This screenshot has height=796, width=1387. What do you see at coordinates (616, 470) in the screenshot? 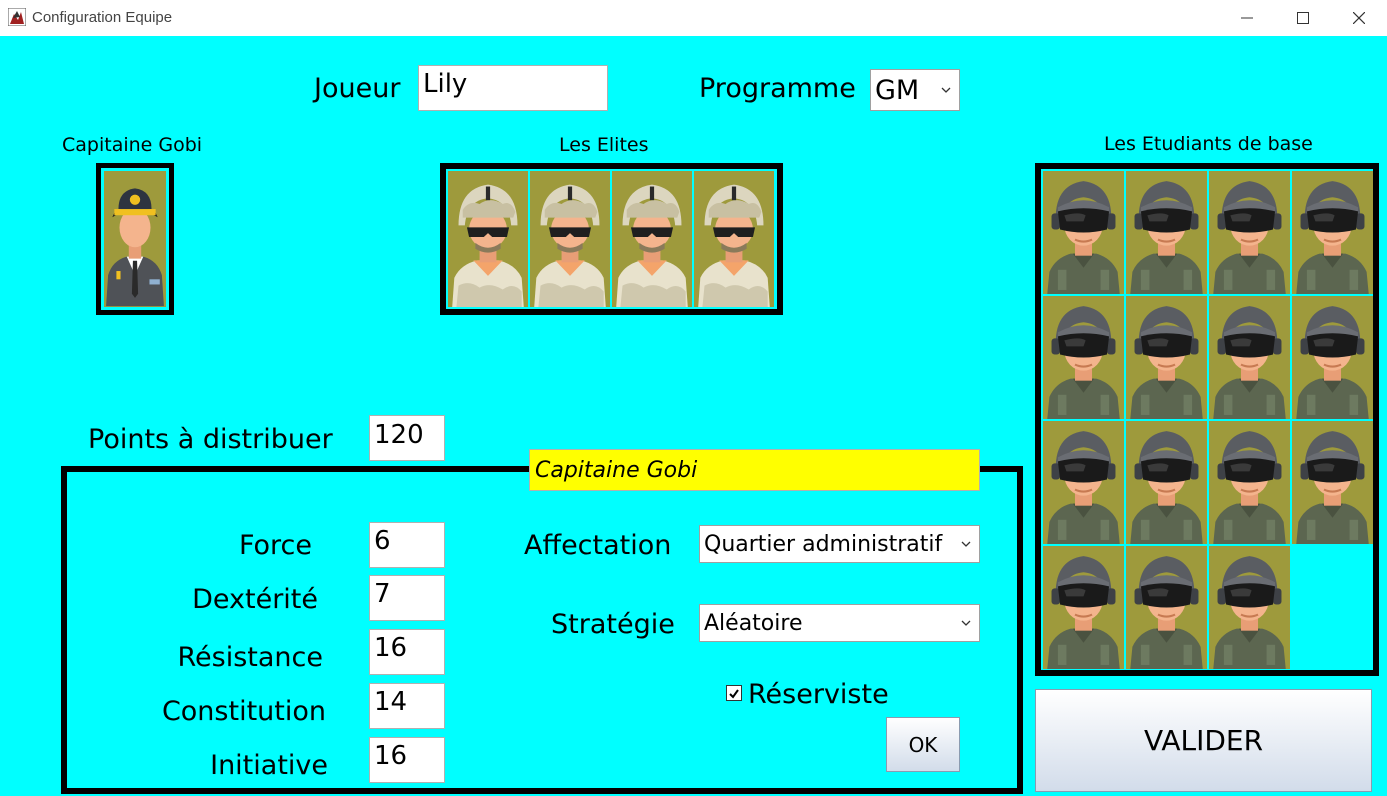
I see `selected-name: Capitaine Gobi` at bounding box center [616, 470].